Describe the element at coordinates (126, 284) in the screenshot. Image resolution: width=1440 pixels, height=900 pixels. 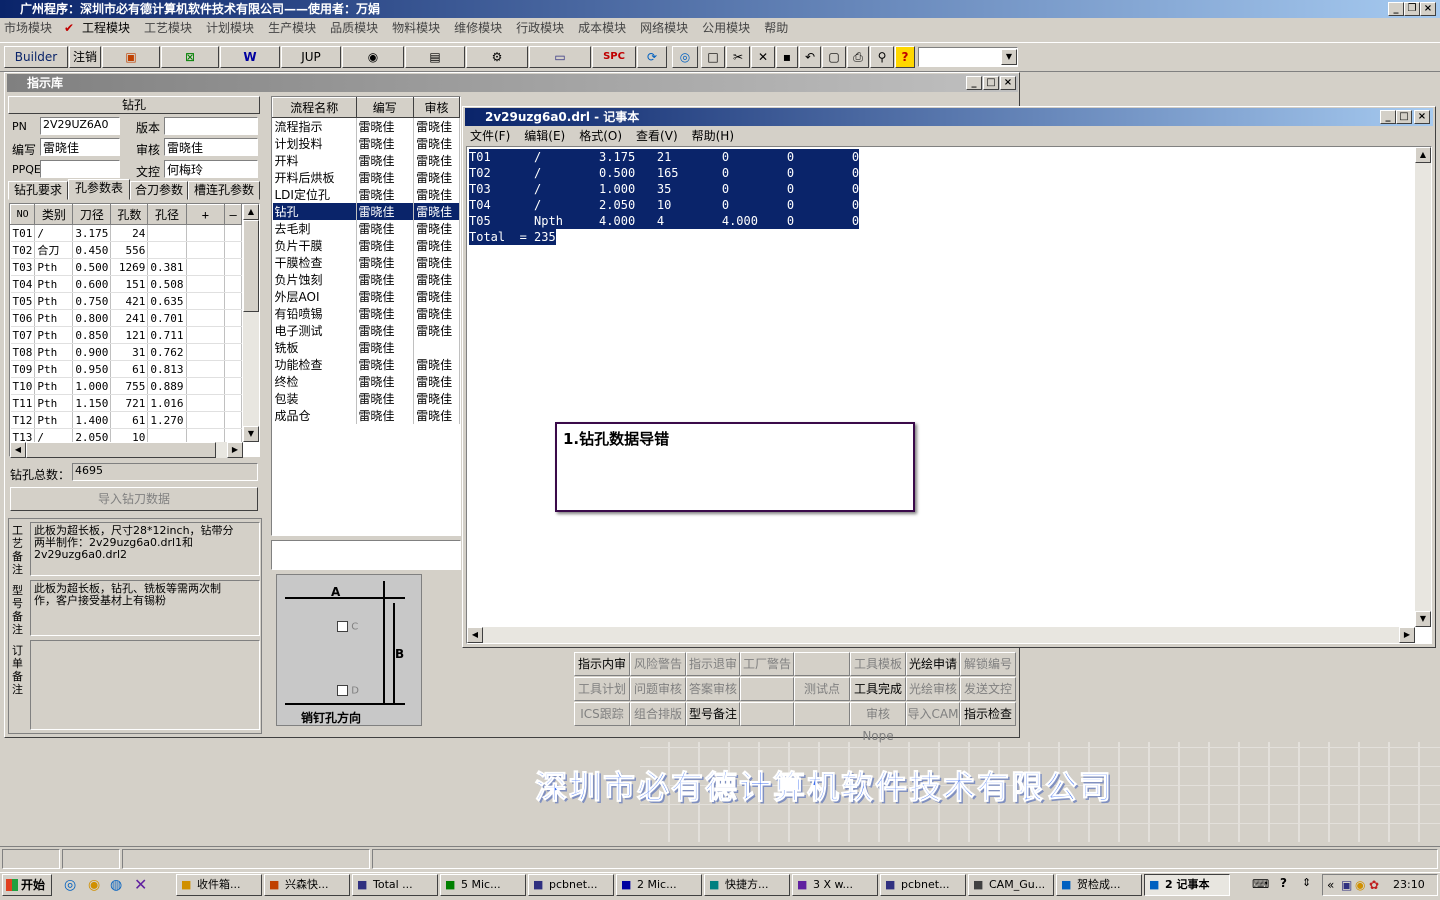
I see `table-row: T04 Pth 0.600 151 0.508` at that location.